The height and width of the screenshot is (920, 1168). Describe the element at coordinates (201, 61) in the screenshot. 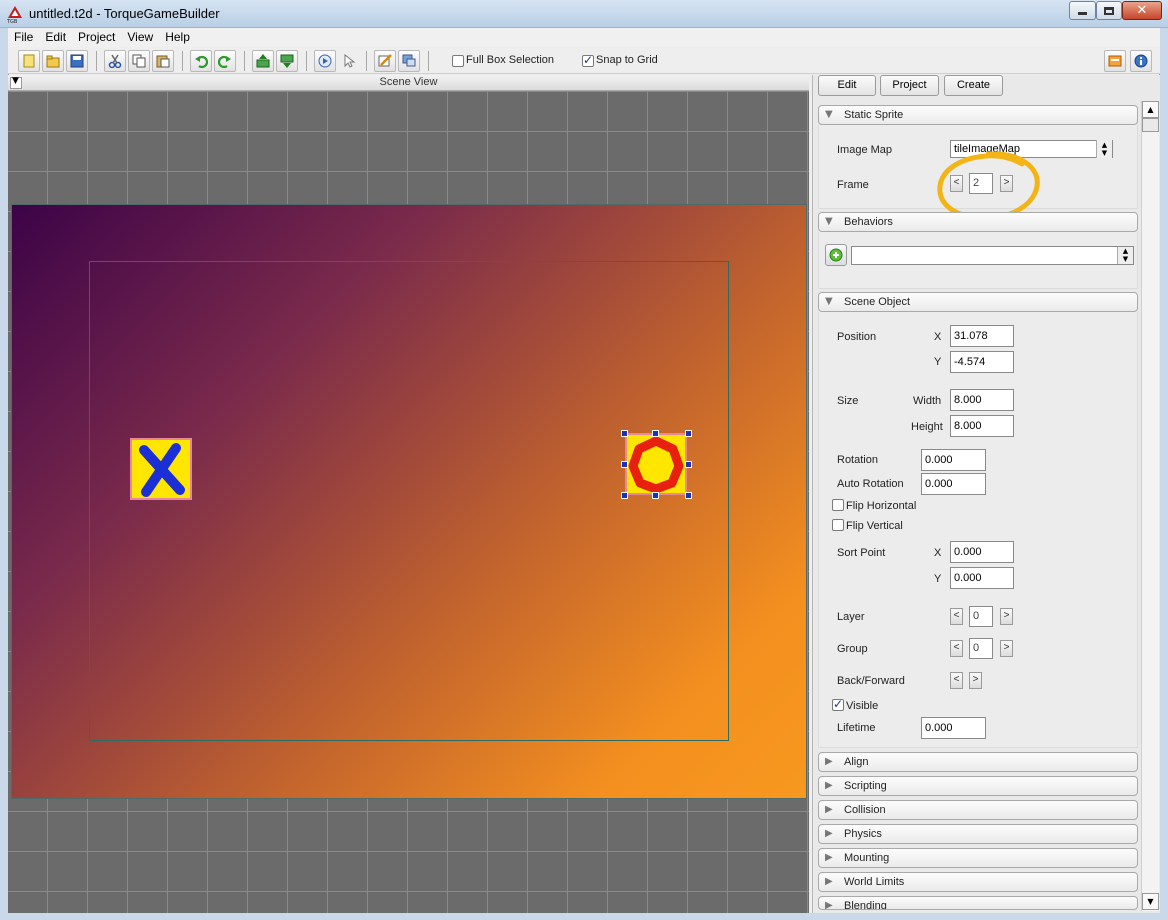

I see `undo-button` at that location.